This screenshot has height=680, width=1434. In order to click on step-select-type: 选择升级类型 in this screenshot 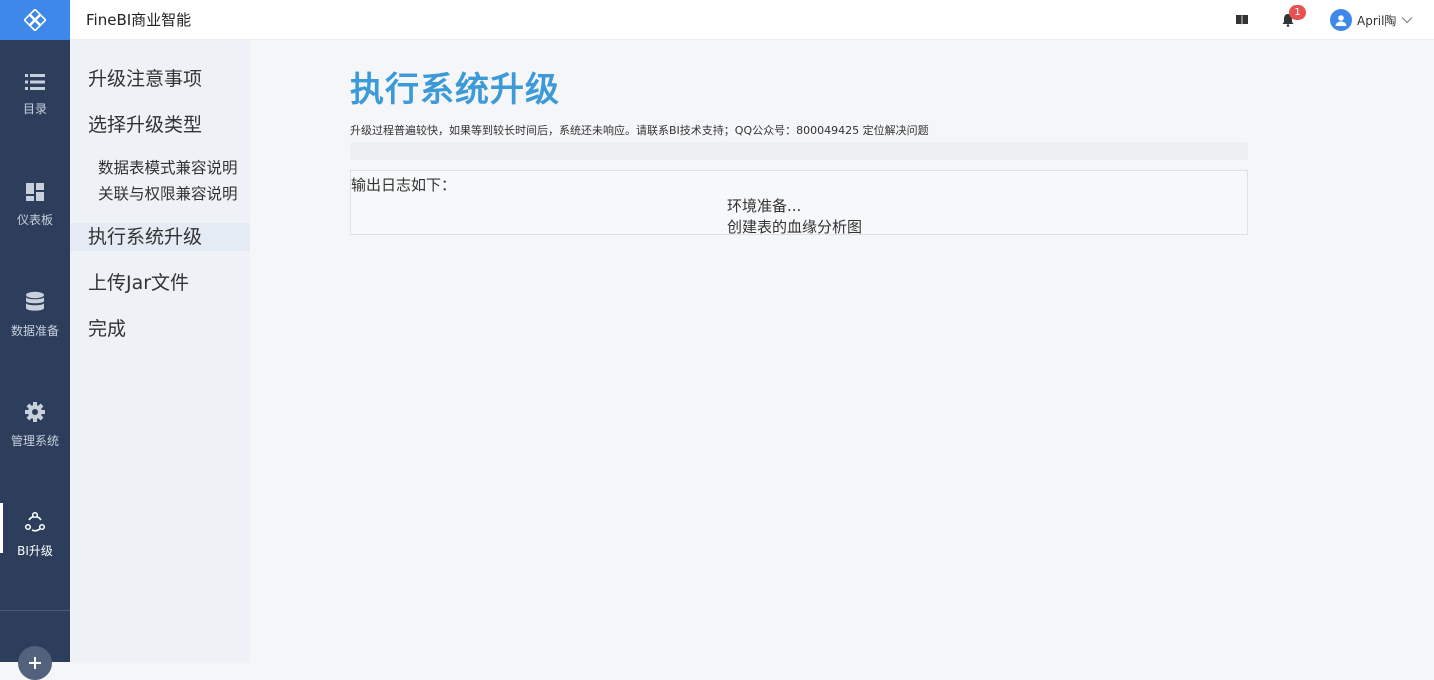, I will do `click(160, 125)`.